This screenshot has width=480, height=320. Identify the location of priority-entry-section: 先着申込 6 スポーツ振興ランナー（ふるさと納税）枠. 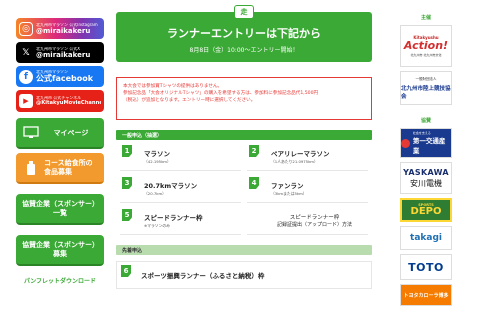
(244, 267).